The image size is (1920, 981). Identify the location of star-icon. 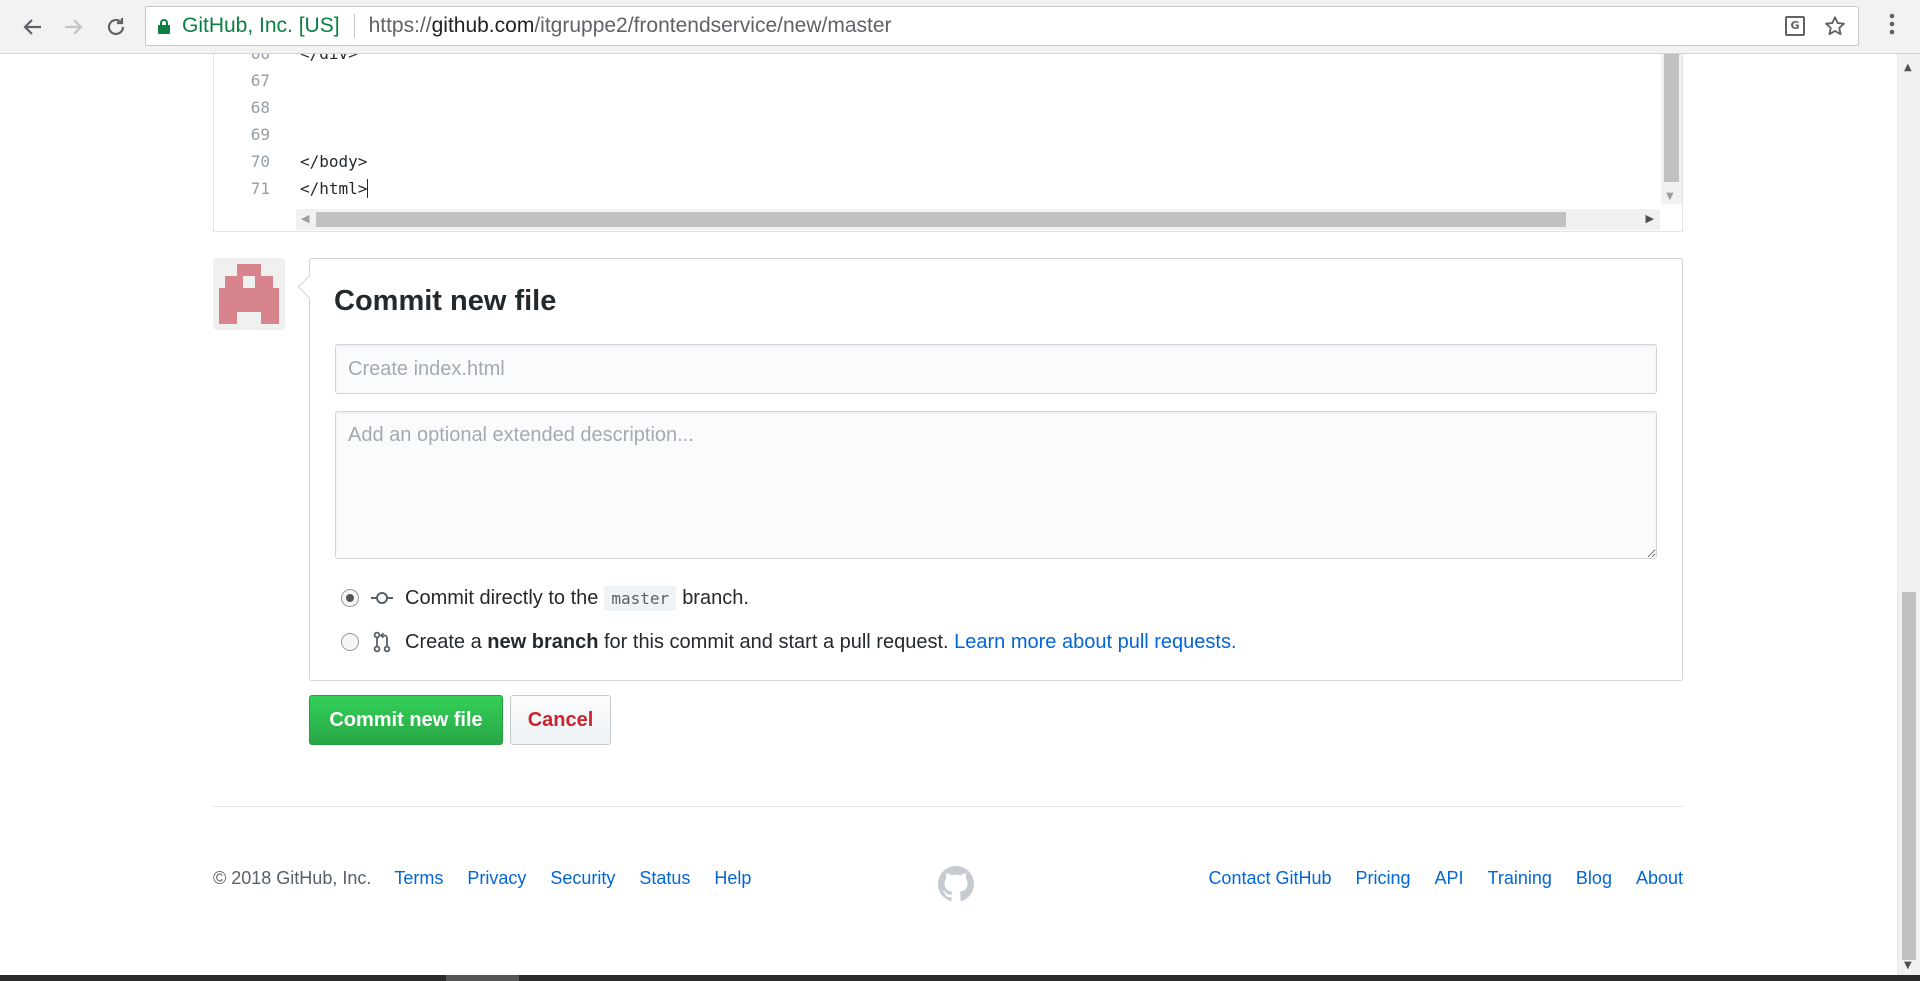
(1835, 26).